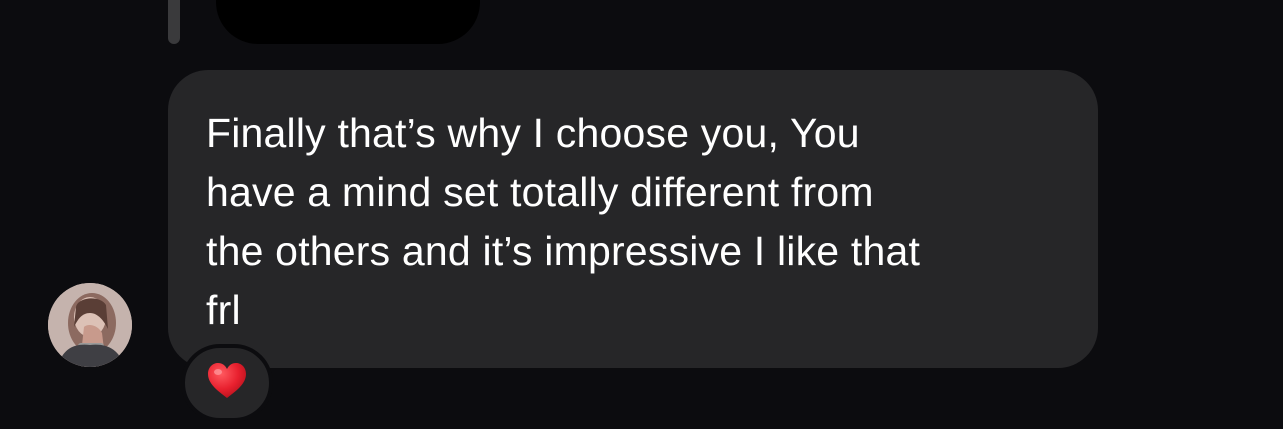 This screenshot has width=1283, height=429. I want to click on reaction-badge, so click(227, 383).